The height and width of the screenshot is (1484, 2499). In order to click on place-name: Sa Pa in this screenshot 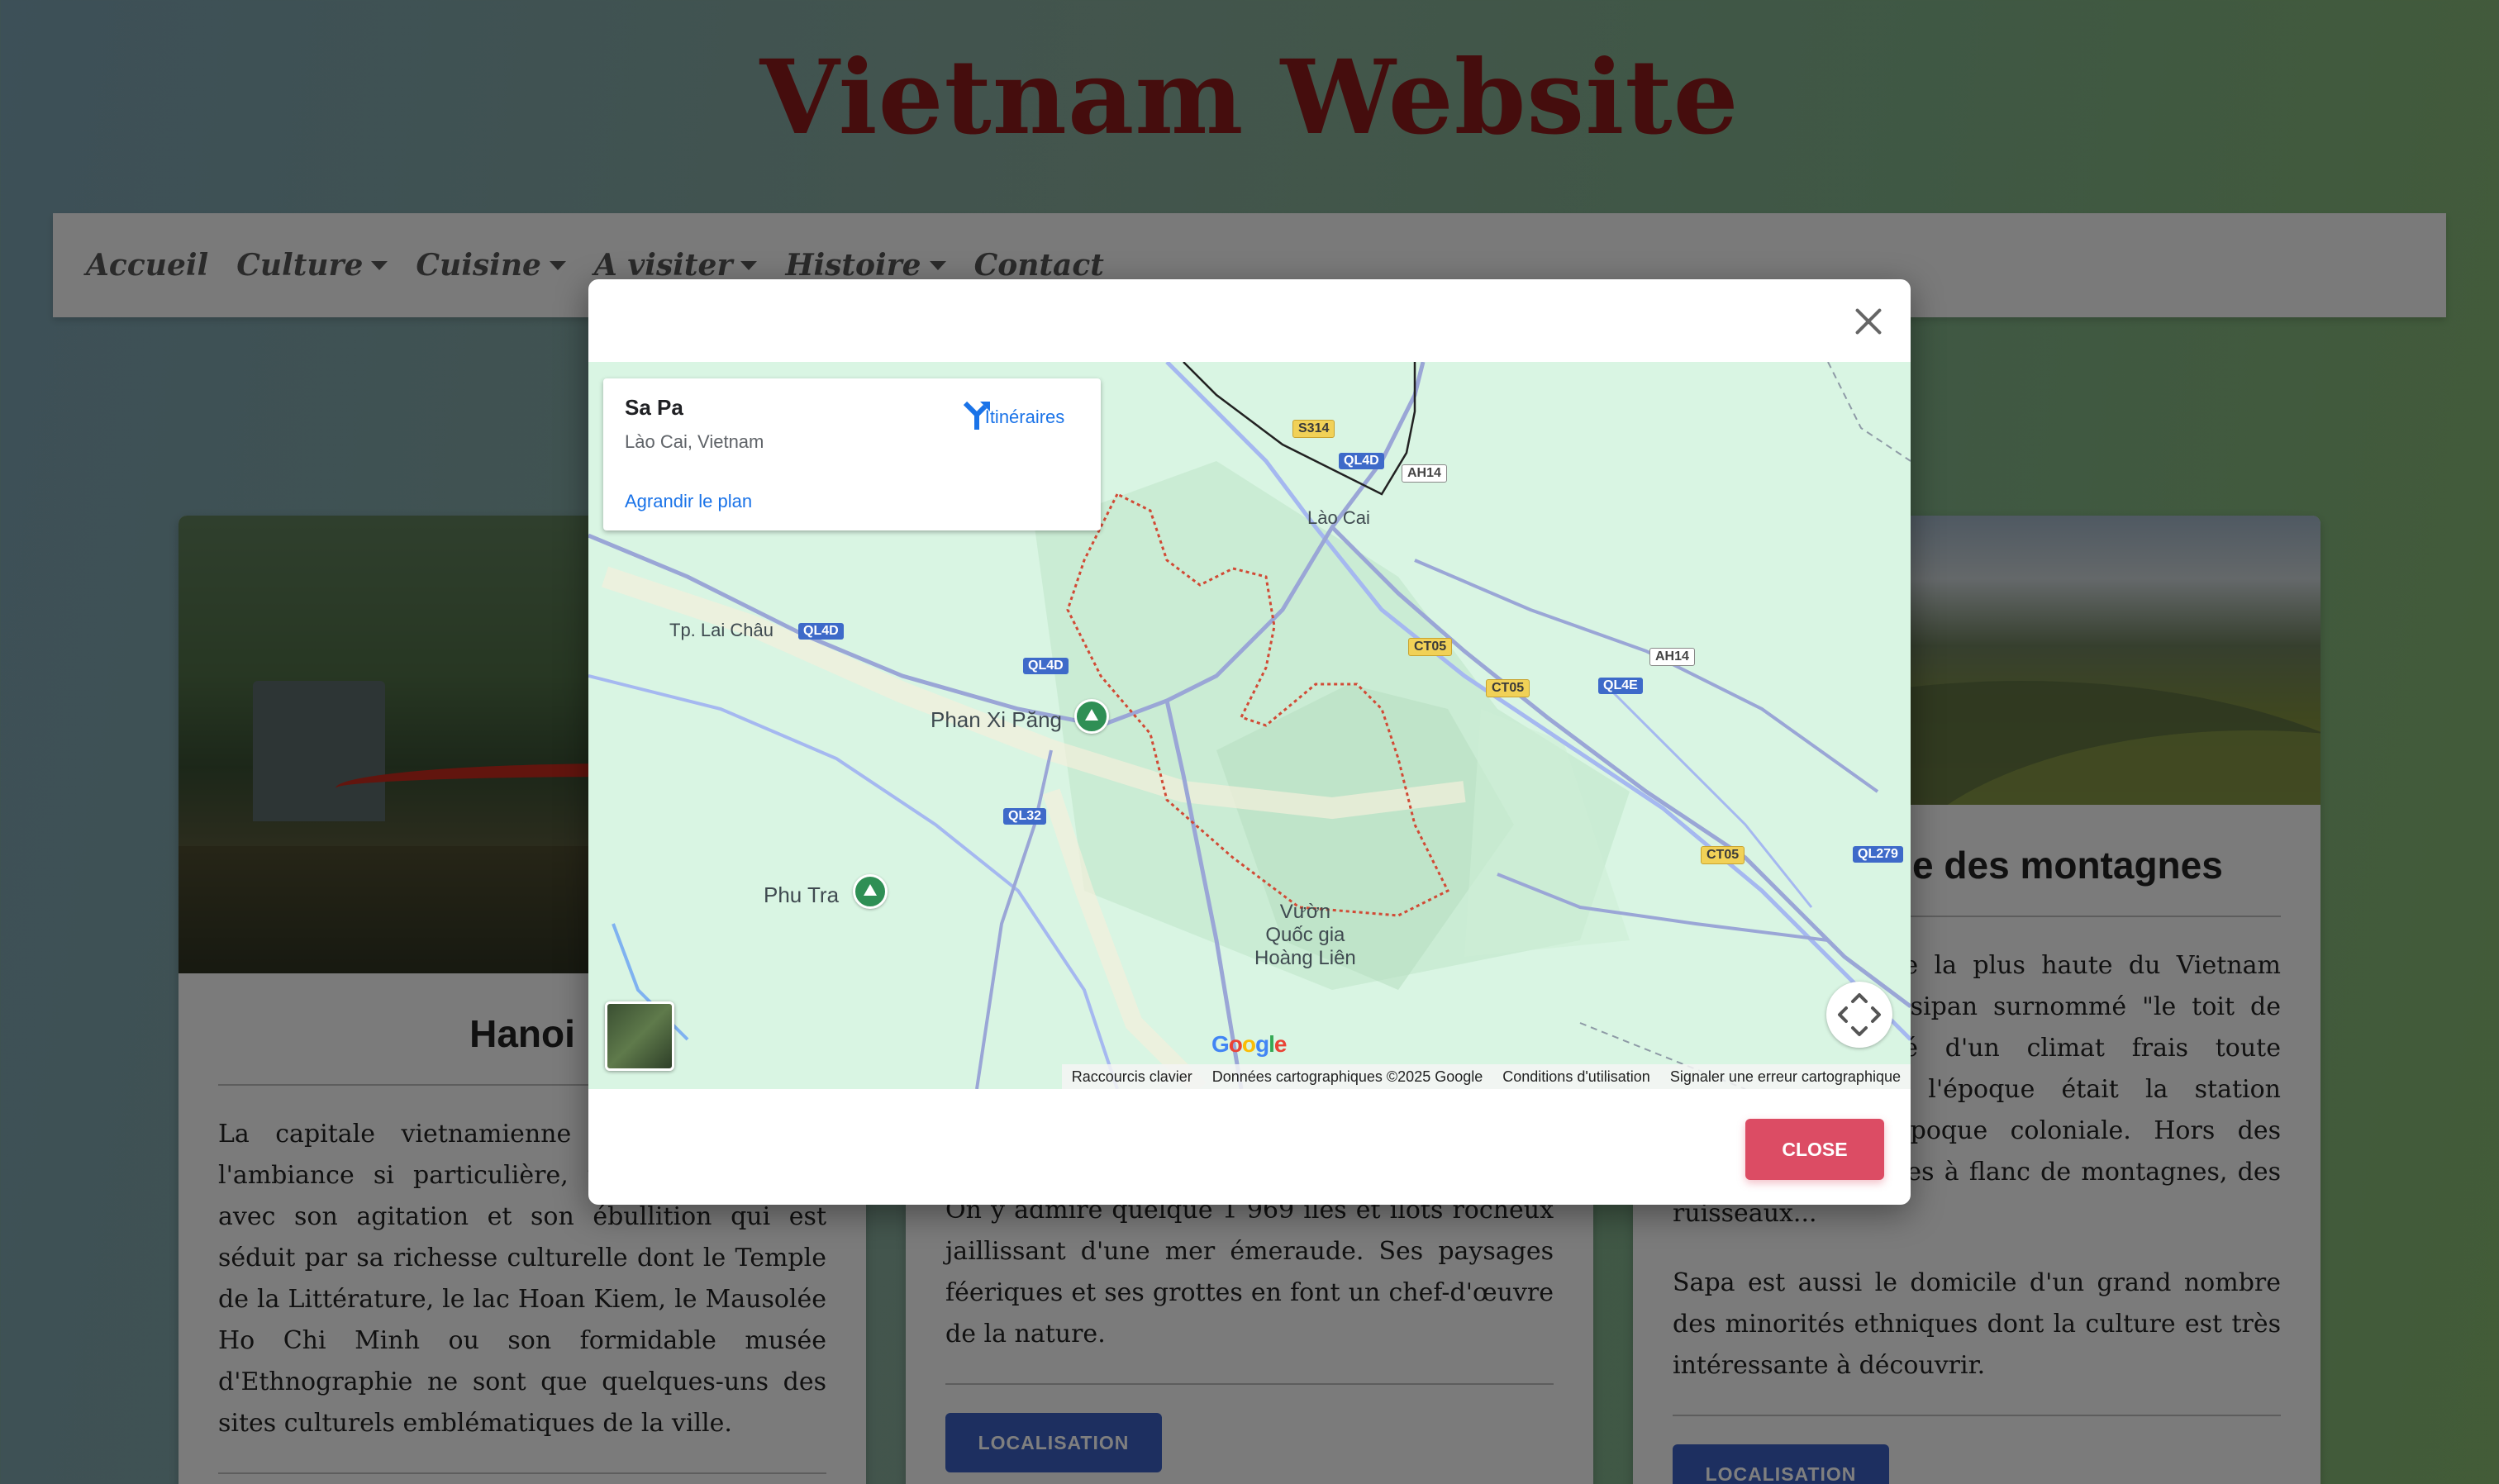, I will do `click(654, 407)`.